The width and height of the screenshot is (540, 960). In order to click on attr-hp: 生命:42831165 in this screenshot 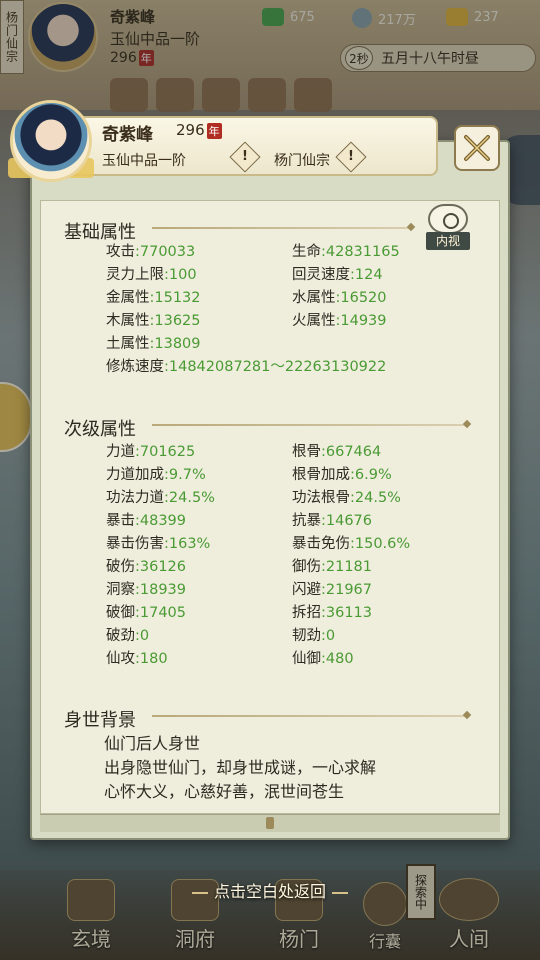, I will do `click(346, 252)`.